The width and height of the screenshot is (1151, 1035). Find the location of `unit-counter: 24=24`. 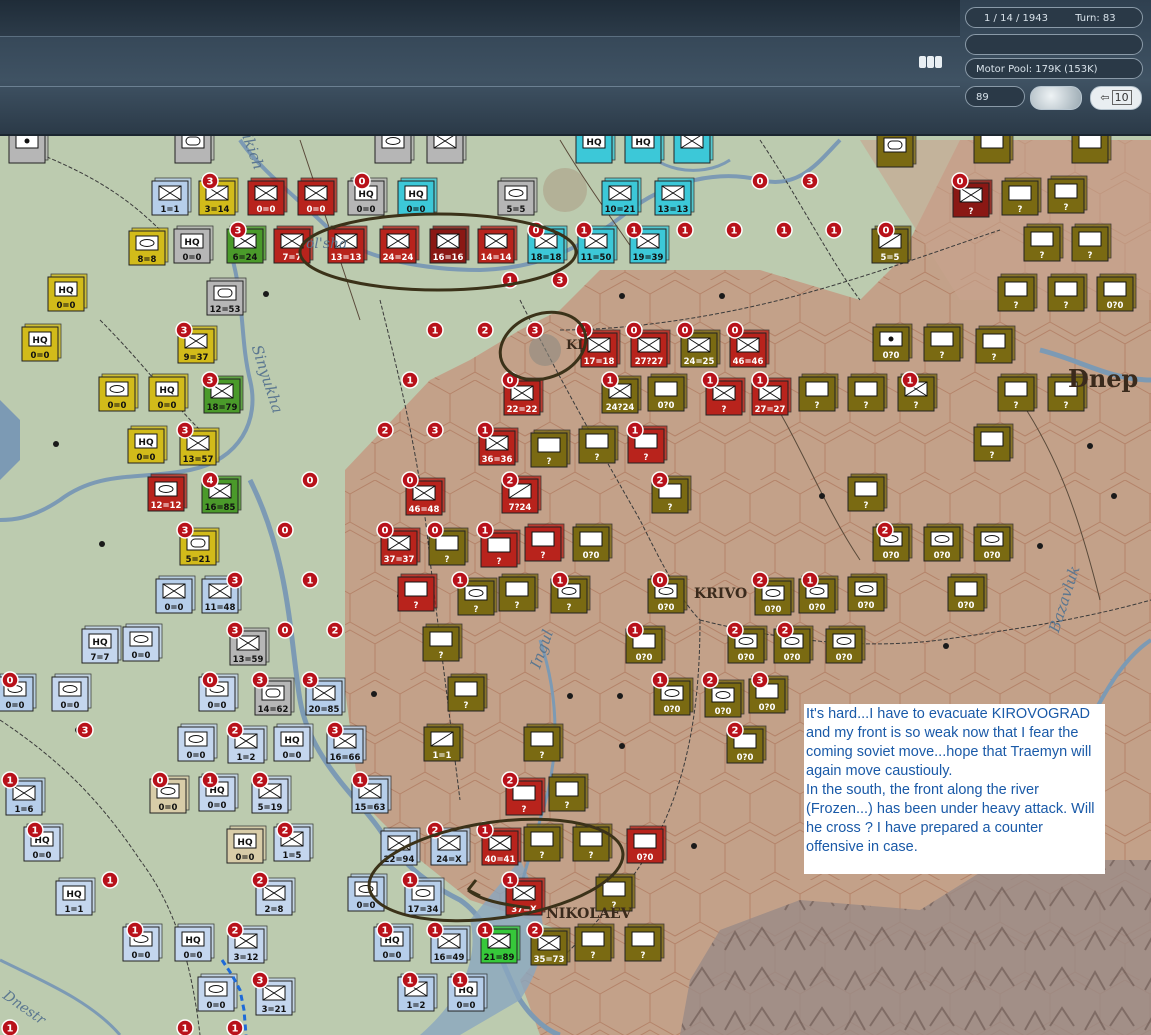

unit-counter: 24=24 is located at coordinates (399, 244).